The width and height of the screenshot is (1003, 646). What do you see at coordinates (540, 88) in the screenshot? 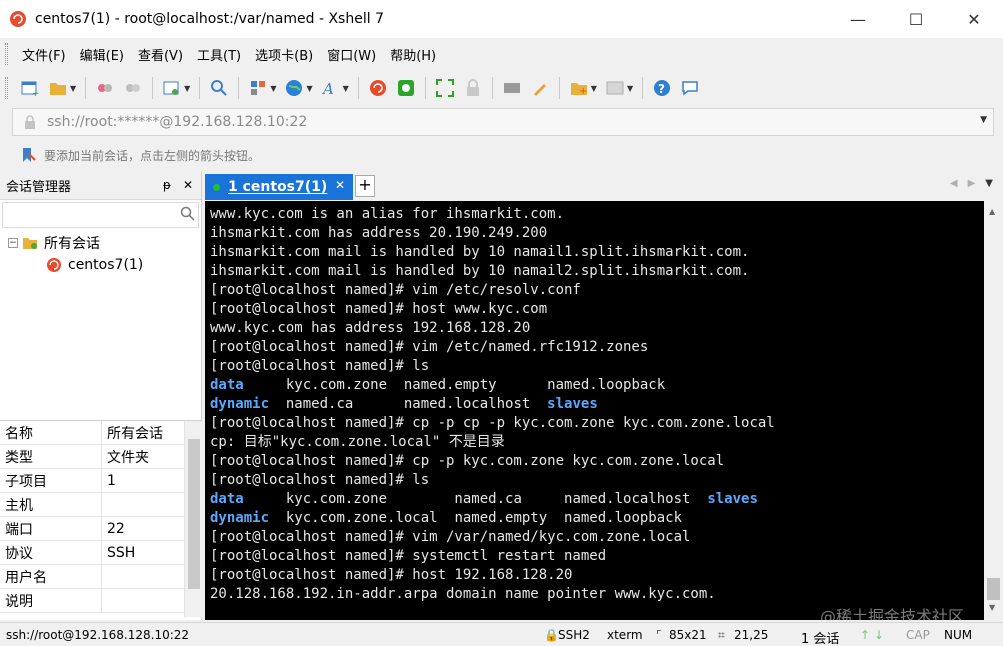
I see `highlight-icon` at bounding box center [540, 88].